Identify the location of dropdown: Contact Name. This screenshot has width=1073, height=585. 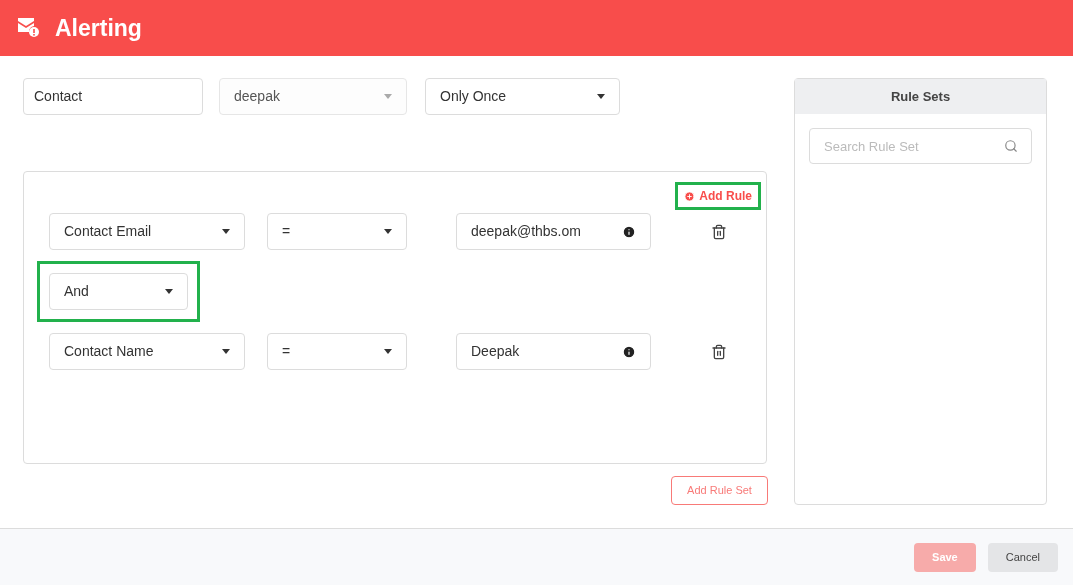
(147, 351).